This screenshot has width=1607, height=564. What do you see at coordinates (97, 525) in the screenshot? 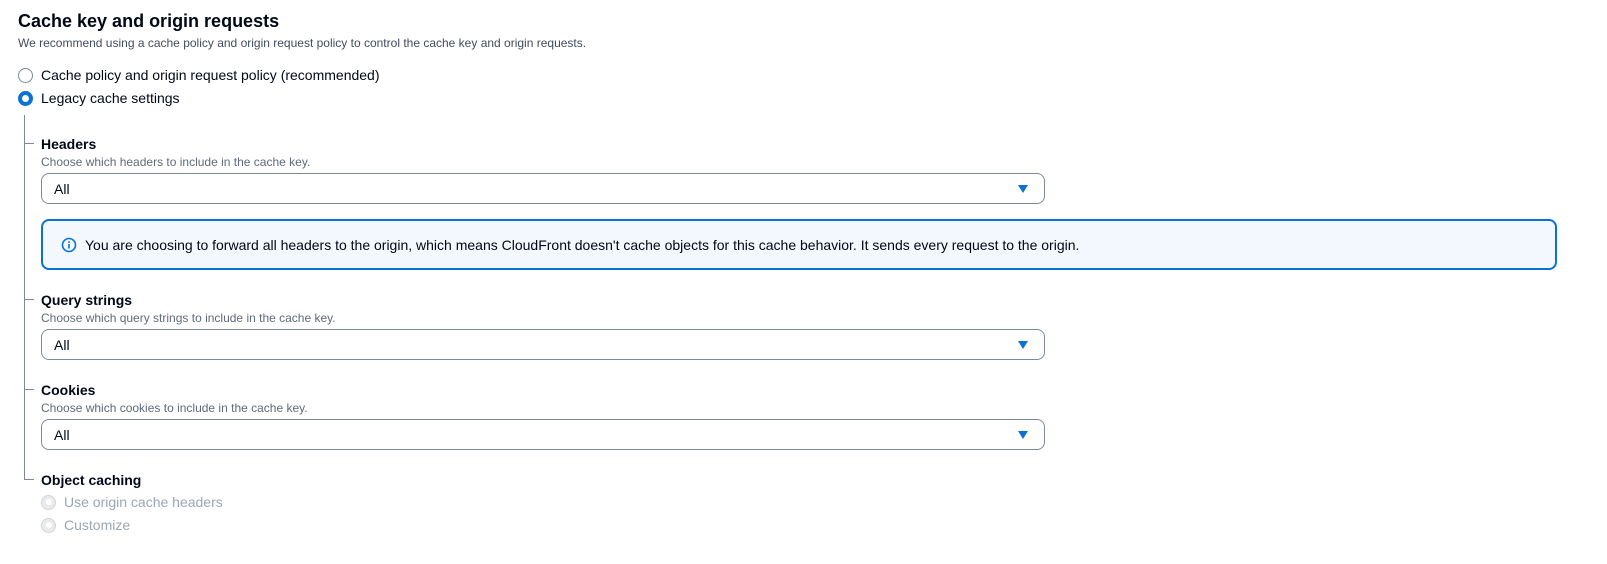
I see `radio-customize-label: Customize` at bounding box center [97, 525].